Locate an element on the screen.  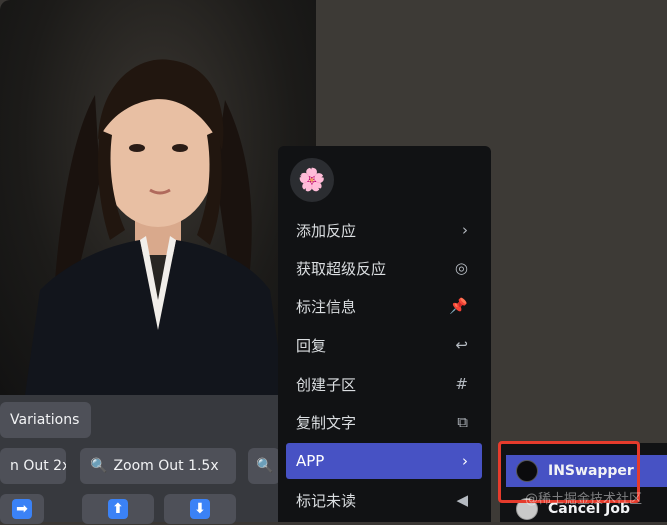
watermark-text: @稀土掘金技术社区 is located at coordinates (584, 499).